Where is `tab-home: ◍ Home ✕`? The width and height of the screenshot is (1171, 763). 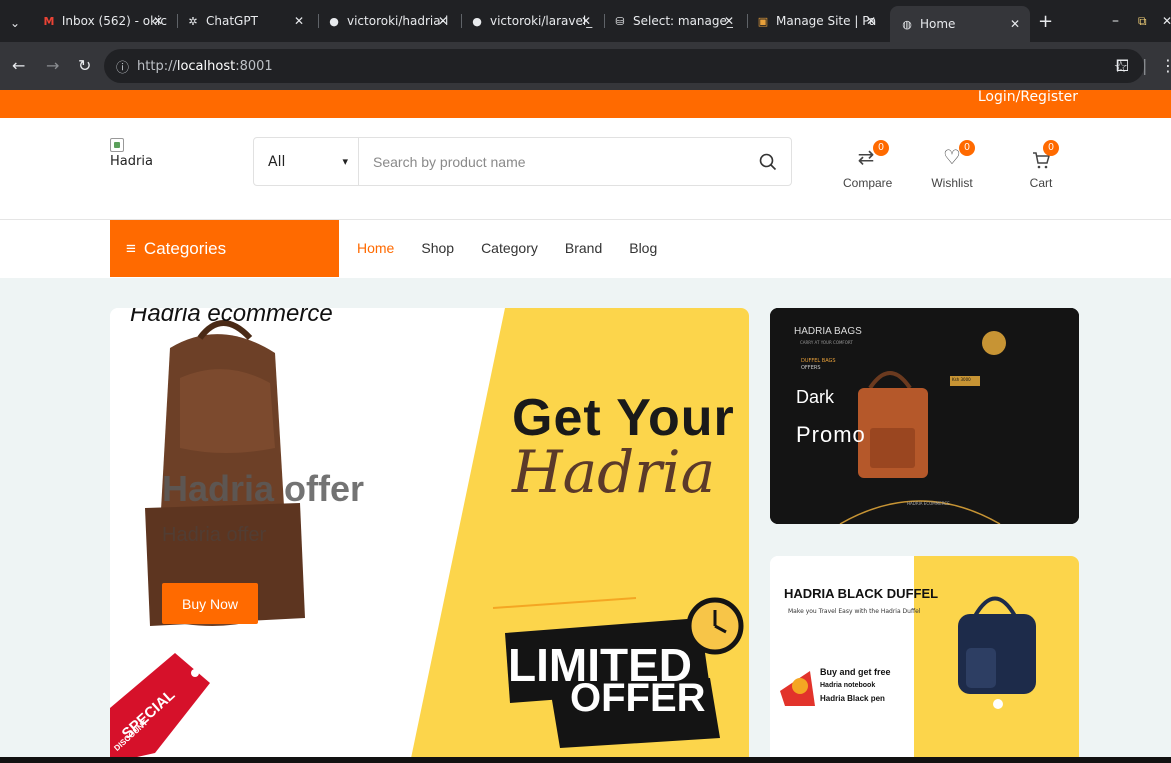 tab-home: ◍ Home ✕ is located at coordinates (960, 24).